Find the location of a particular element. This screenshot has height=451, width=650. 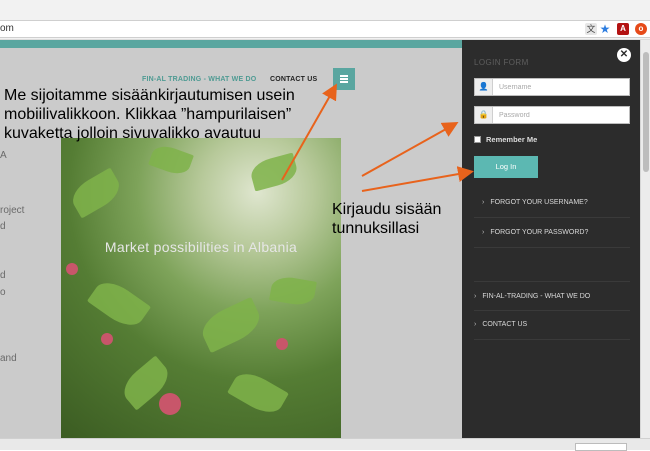

body-text-fragment: and is located at coordinates (8, 358).